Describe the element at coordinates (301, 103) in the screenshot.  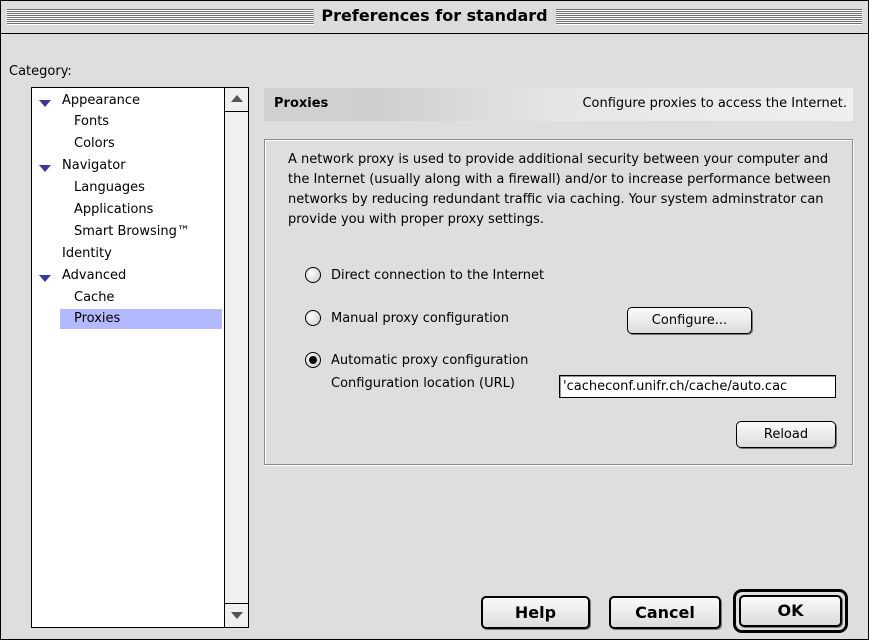
I see `panel-title: Proxies` at that location.